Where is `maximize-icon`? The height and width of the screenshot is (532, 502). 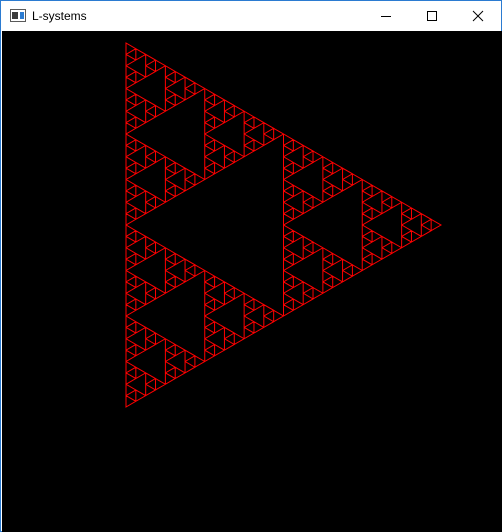 maximize-icon is located at coordinates (432, 16).